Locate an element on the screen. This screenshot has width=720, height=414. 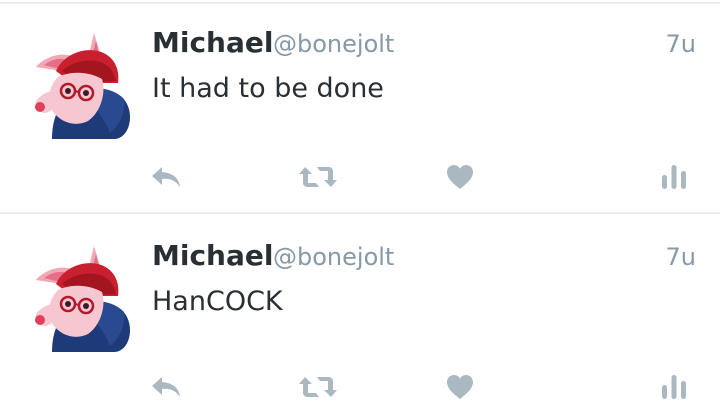
tweet-text: HanCOCK is located at coordinates (217, 301).